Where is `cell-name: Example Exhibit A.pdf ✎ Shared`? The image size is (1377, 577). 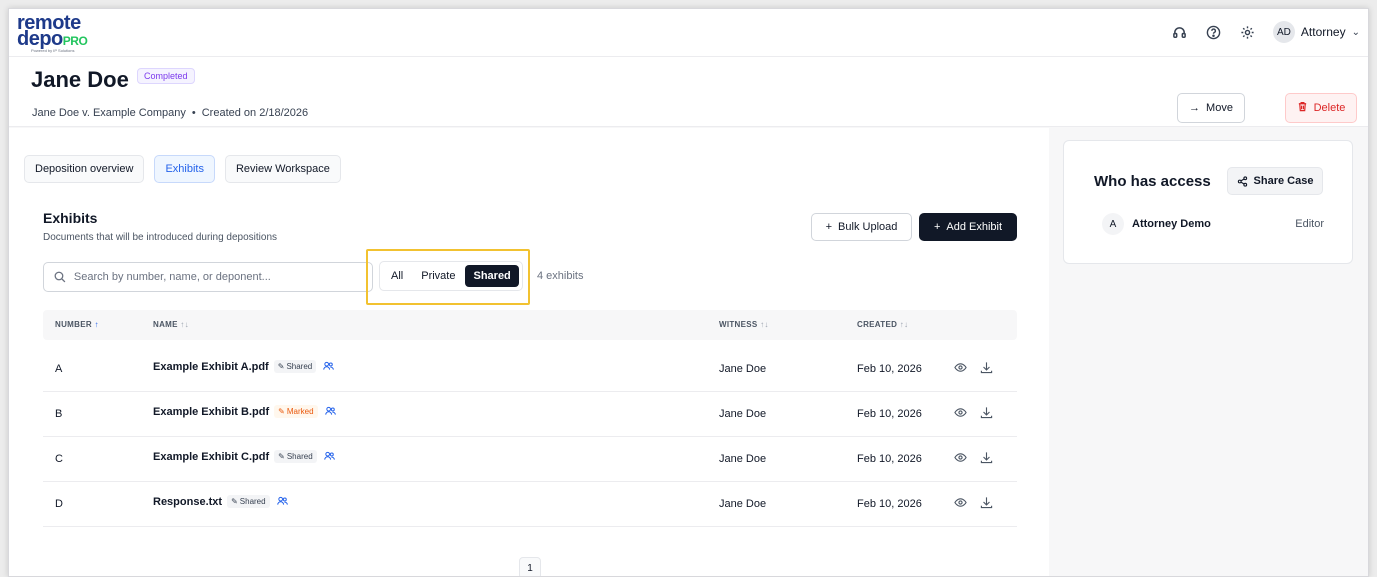
cell-name: Example Exhibit A.pdf ✎ Shared is located at coordinates (244, 366).